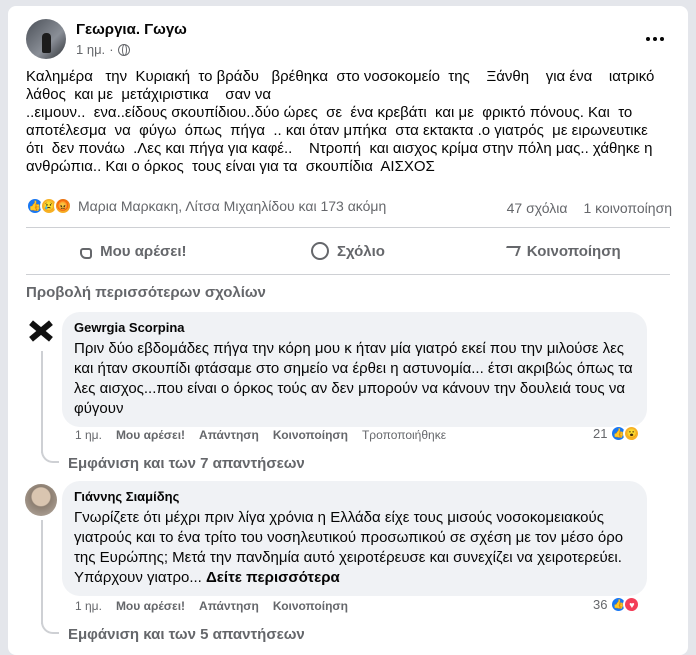  Describe the element at coordinates (617, 604) in the screenshot. I see `comment-reactions: 36 👍 ♥` at that location.